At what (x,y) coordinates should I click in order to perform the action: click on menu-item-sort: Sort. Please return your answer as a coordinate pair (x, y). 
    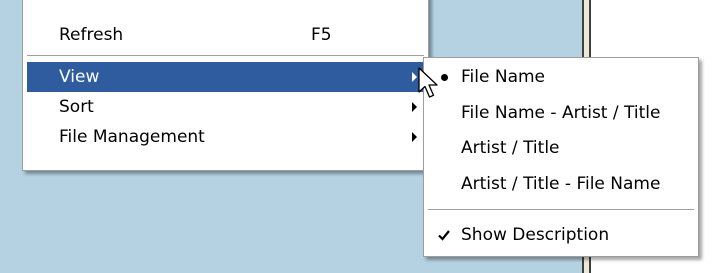
    Looking at the image, I should click on (225, 107).